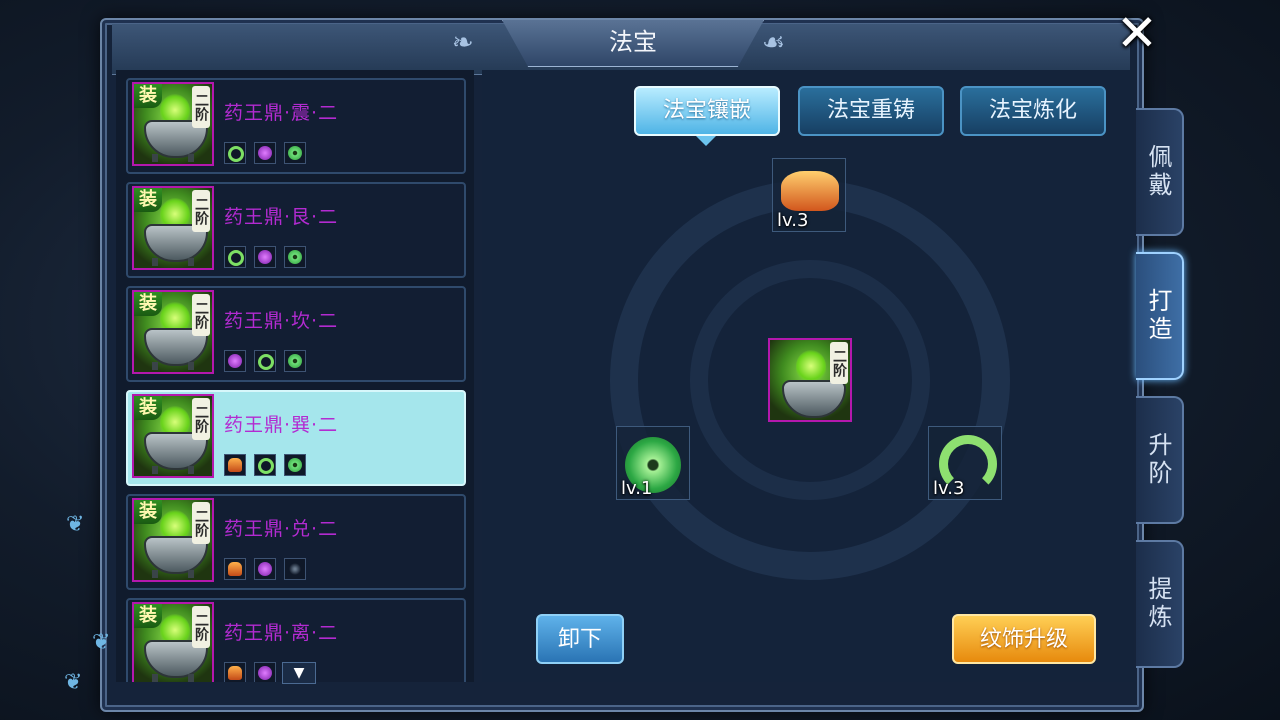  What do you see at coordinates (965, 463) in the screenshot?
I see `slot-right: lv.3` at bounding box center [965, 463].